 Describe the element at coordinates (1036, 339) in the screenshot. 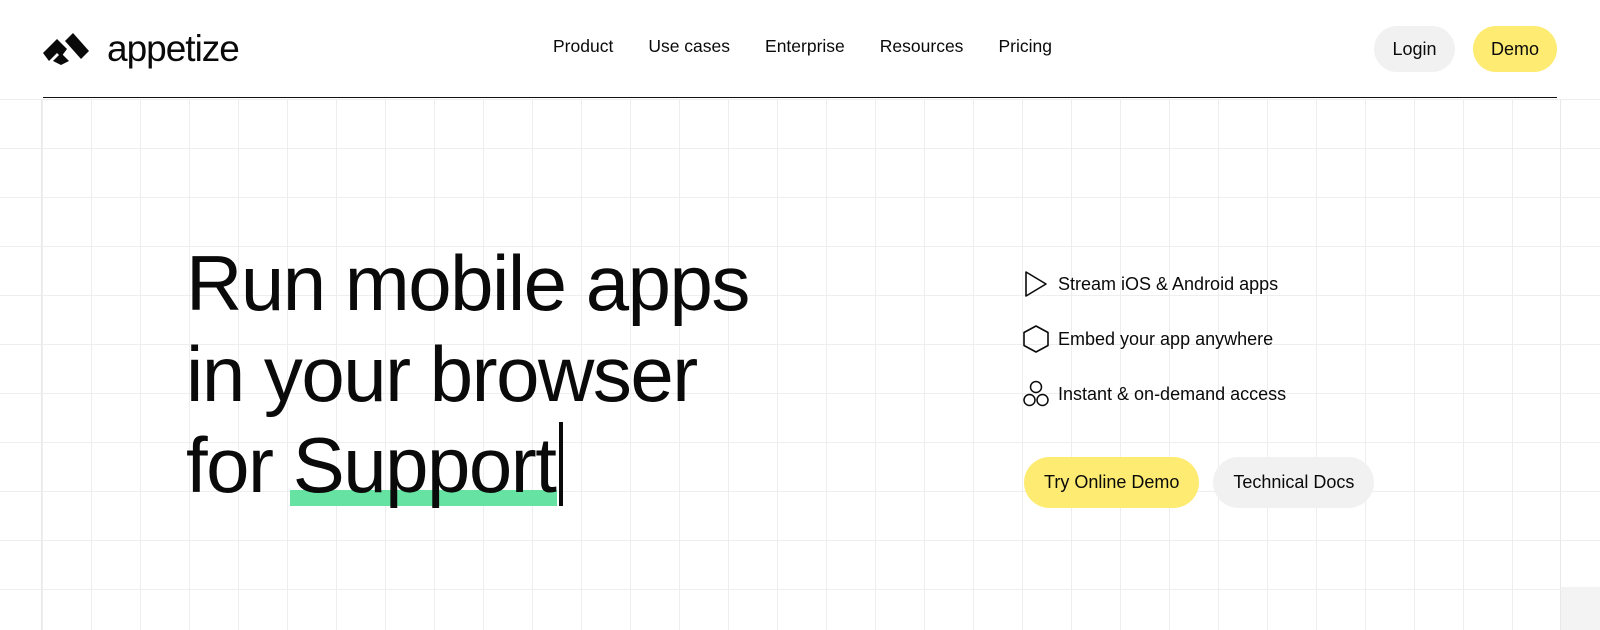

I see `hexagon-icon` at that location.